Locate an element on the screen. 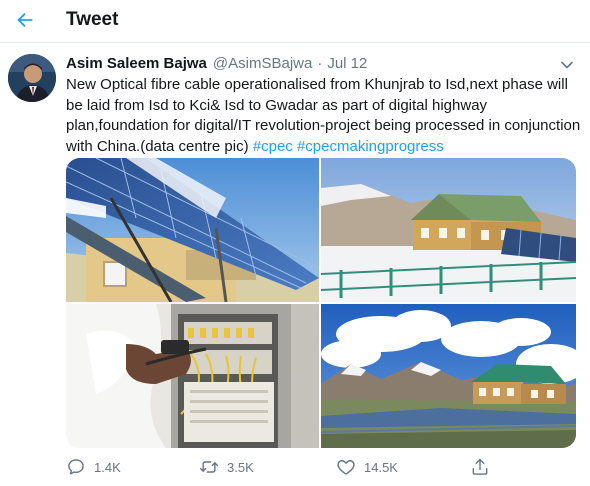  back-button is located at coordinates (25, 20).